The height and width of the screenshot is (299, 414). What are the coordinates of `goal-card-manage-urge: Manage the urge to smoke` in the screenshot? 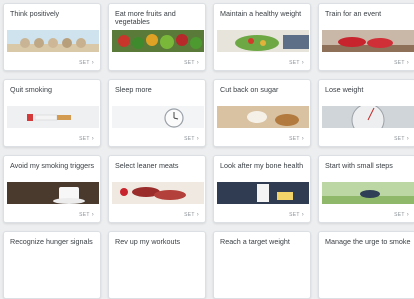 It's located at (366, 265).